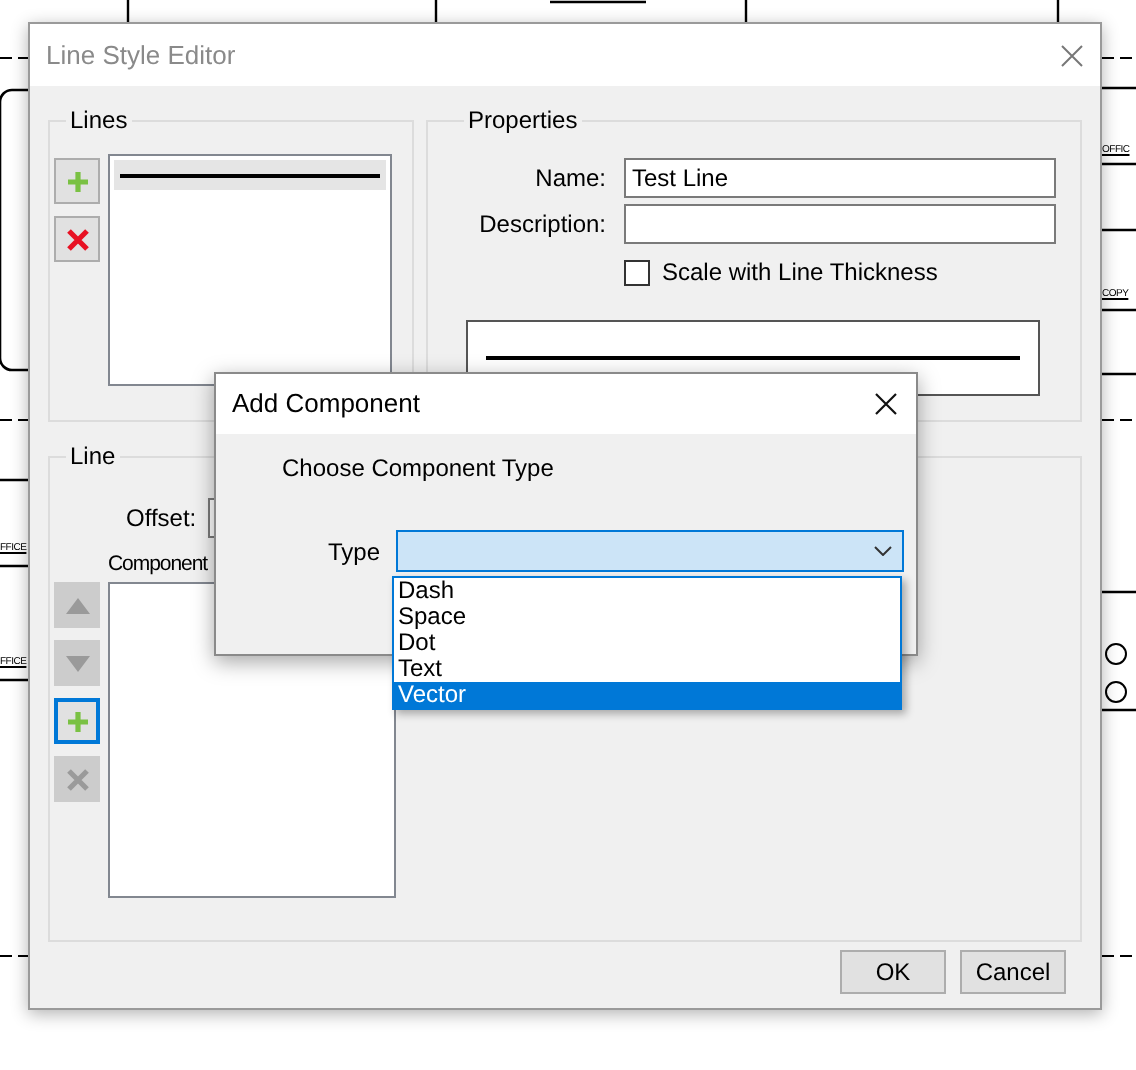 The width and height of the screenshot is (1136, 1070). What do you see at coordinates (141, 55) in the screenshot?
I see `window-title: Line Style Editor` at bounding box center [141, 55].